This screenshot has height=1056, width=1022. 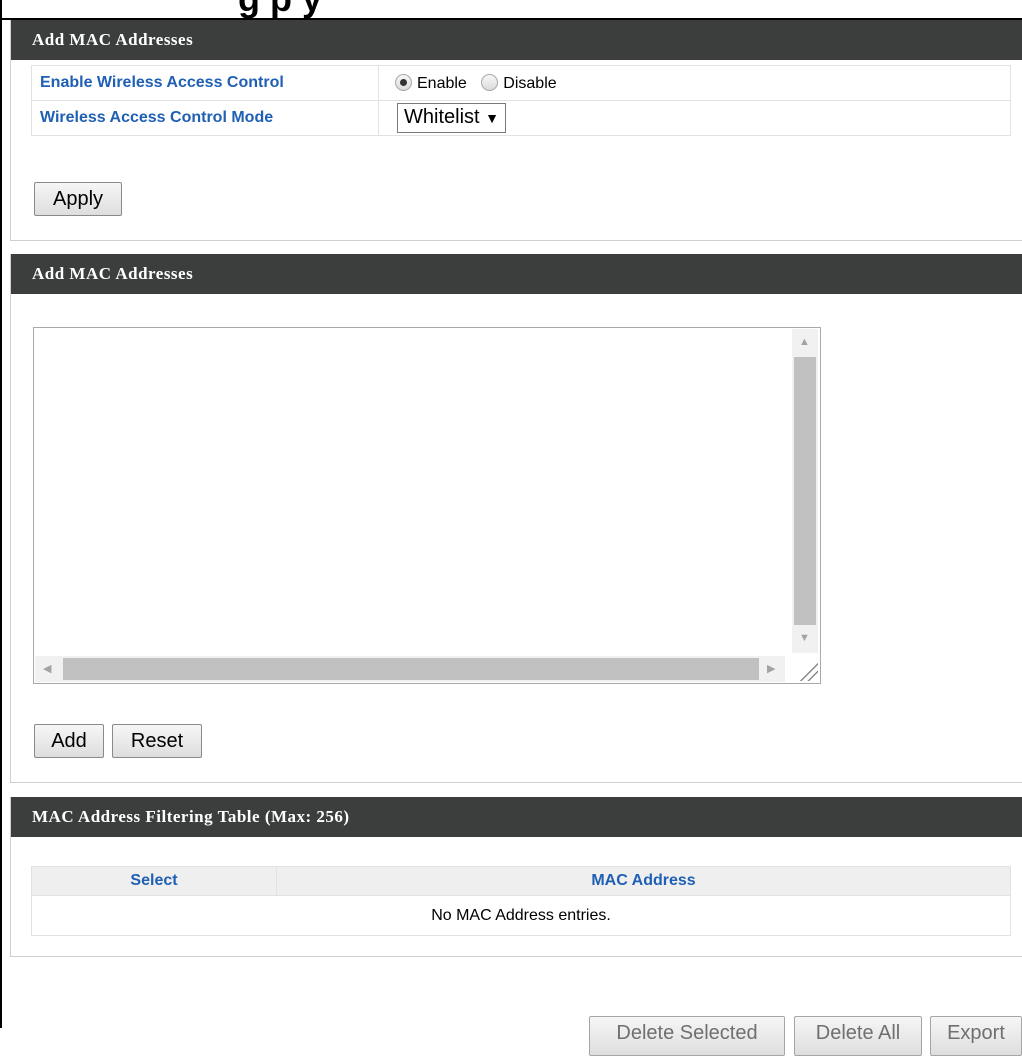 I want to click on column-header-select: Select, so click(x=154, y=881).